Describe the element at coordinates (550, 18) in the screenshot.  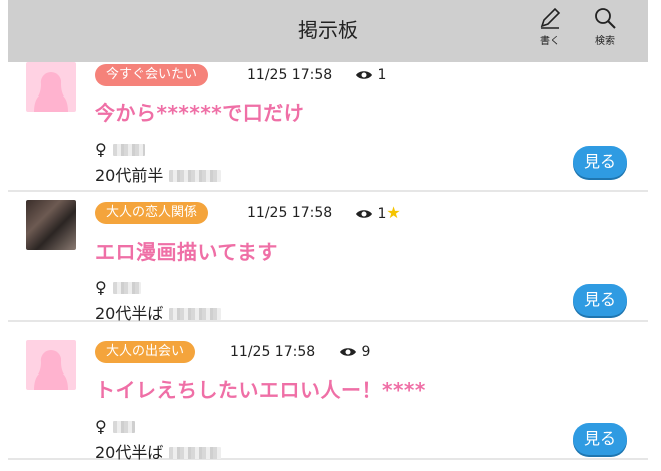
I see `pencil-icon` at that location.